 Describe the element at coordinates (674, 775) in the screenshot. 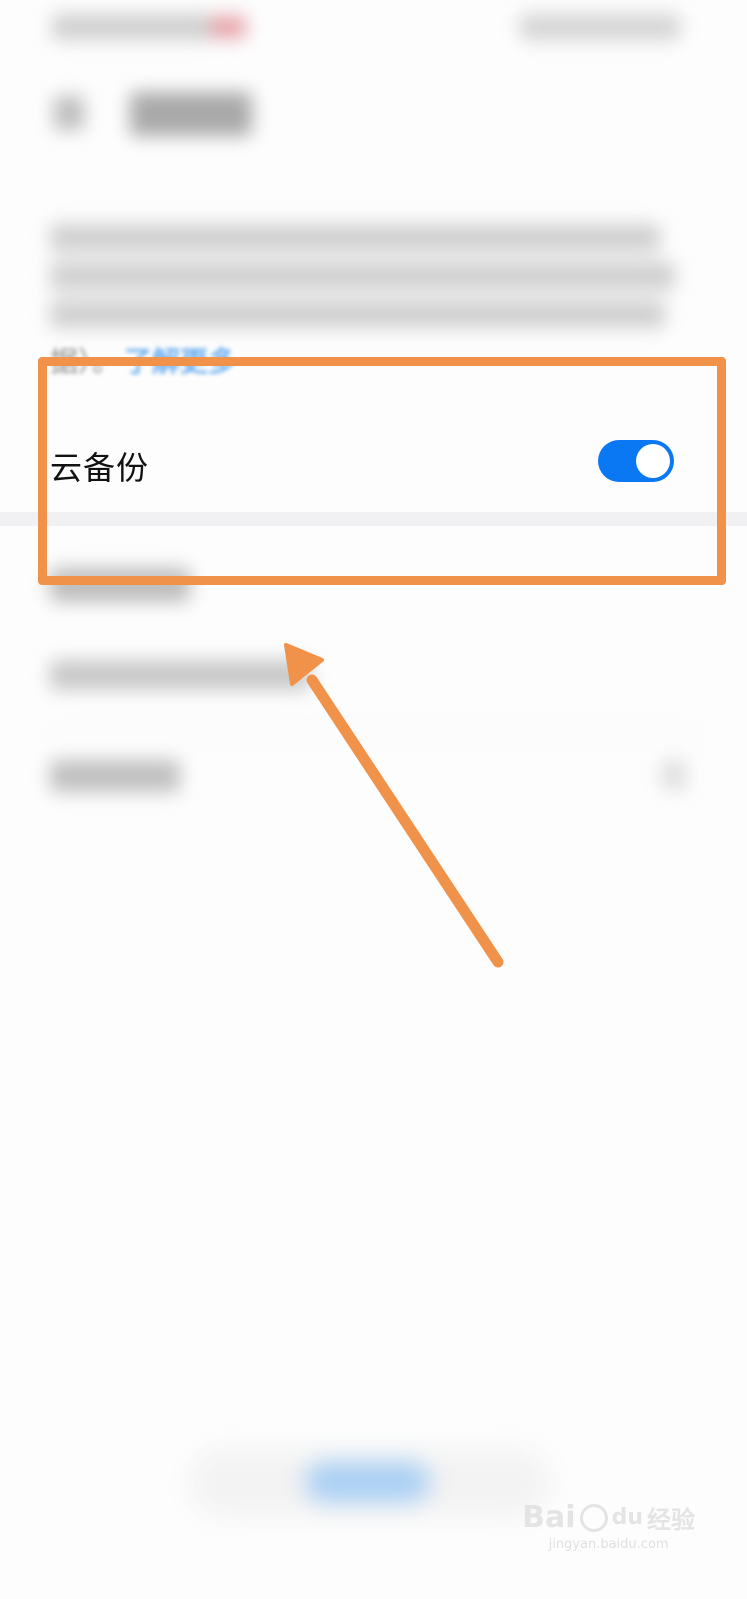

I see `chevron-right-icon` at that location.